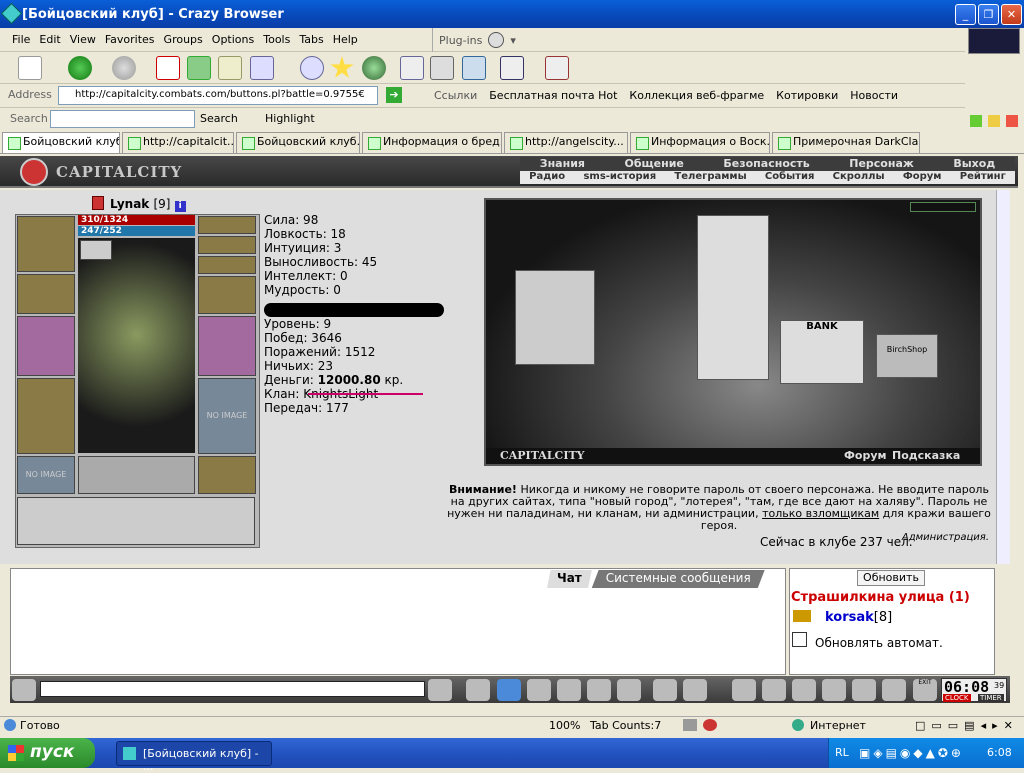 The height and width of the screenshot is (773, 1024). I want to click on exit-icon: EXIT, so click(925, 690).